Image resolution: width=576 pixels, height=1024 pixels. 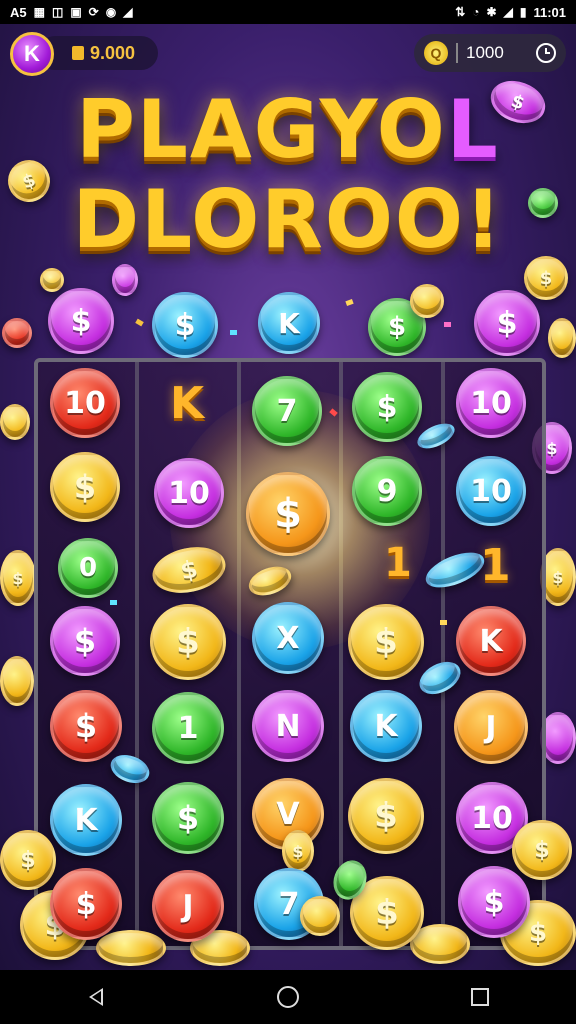 What do you see at coordinates (387, 491) in the screenshot?
I see `grid-coin: 9` at bounding box center [387, 491].